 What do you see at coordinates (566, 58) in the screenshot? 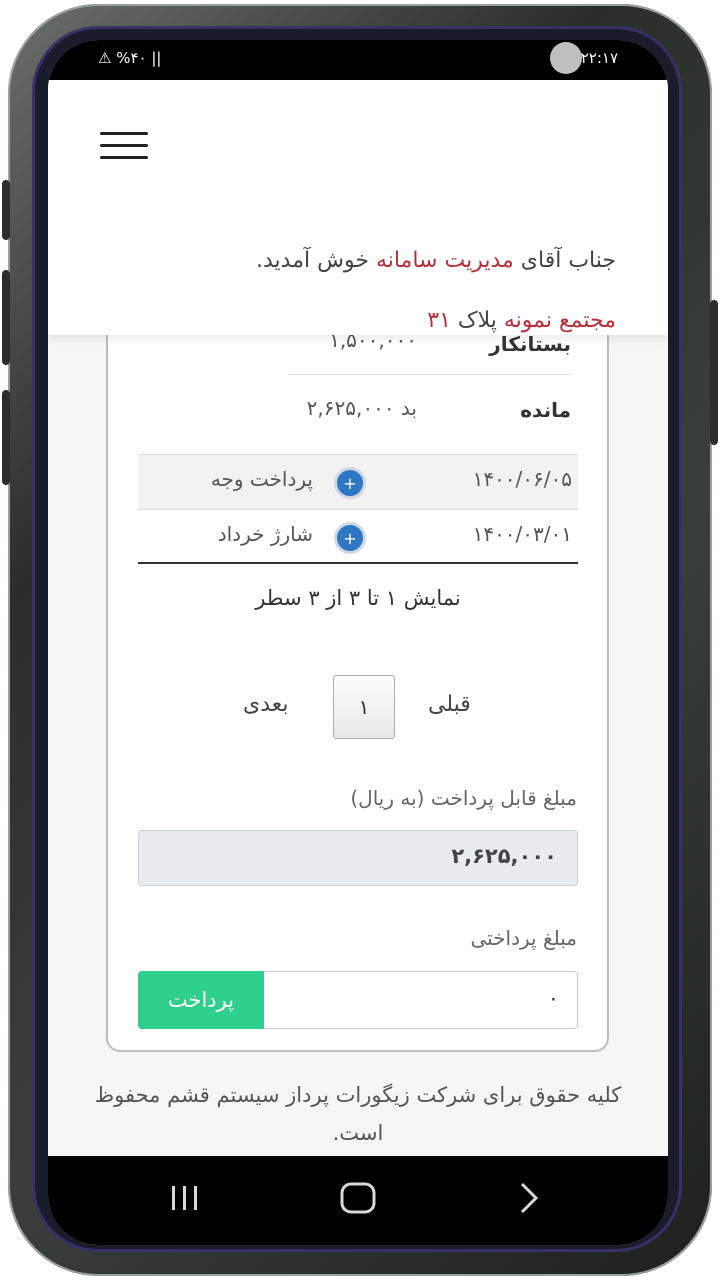
I see `front-camera` at bounding box center [566, 58].